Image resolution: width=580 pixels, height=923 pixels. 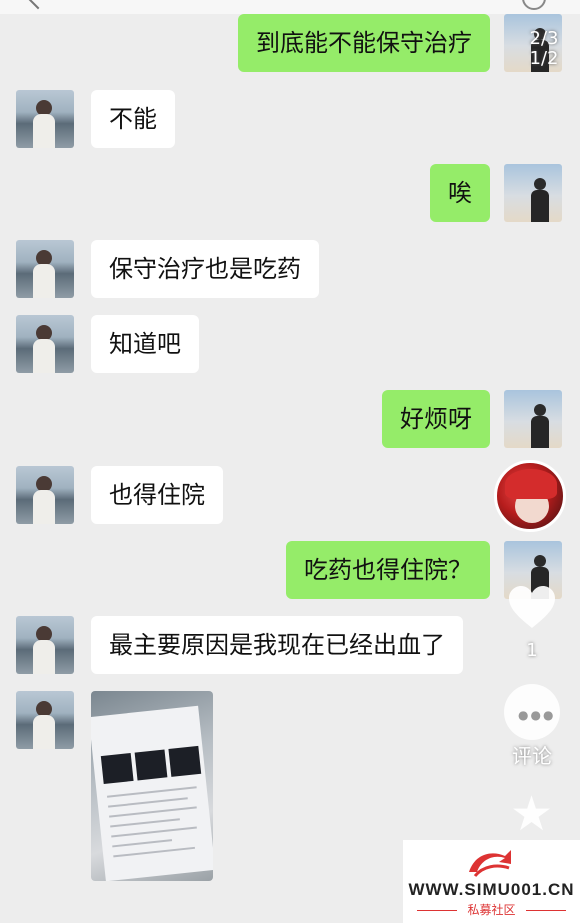 I want to click on watermark-logo, so click(x=490, y=864).